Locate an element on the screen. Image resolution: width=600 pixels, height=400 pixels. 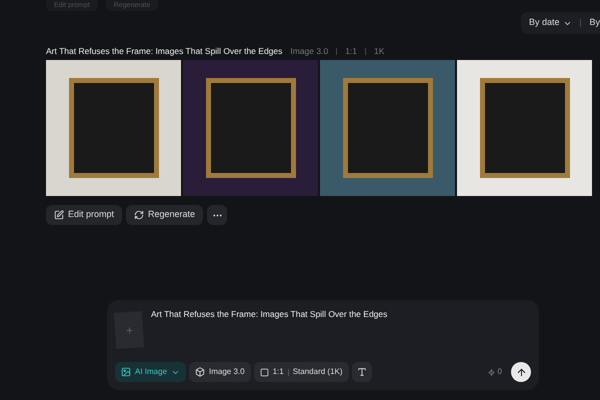
credit-icon is located at coordinates (491, 372).